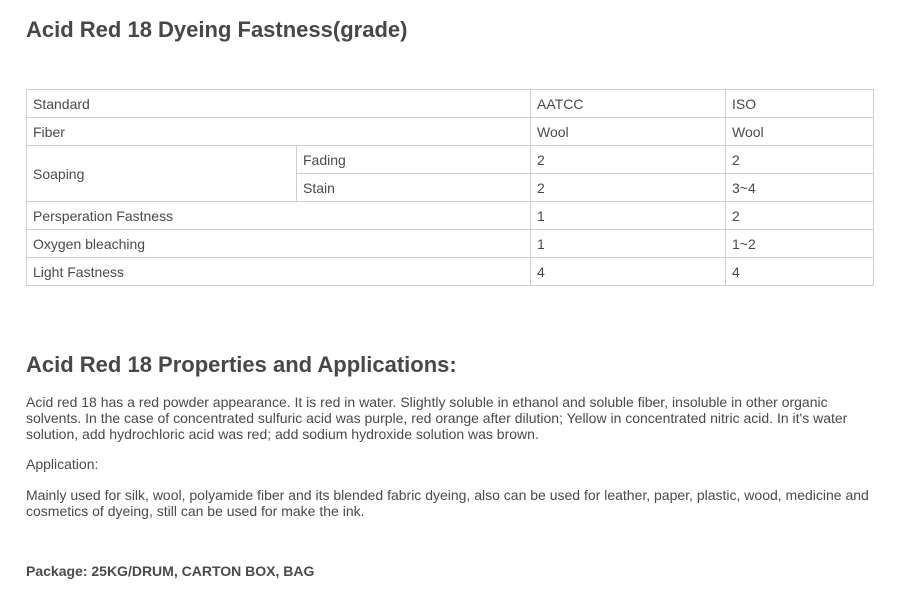 The height and width of the screenshot is (597, 899). What do you see at coordinates (800, 103) in the screenshot?
I see `cell-standard-iso: ISO` at bounding box center [800, 103].